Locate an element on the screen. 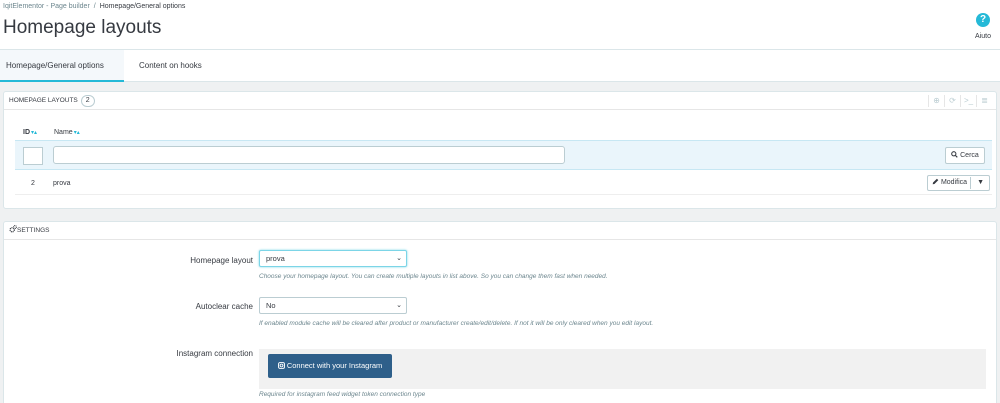 This screenshot has height=403, width=1000. refresh-icon: ⟳ is located at coordinates (952, 101).